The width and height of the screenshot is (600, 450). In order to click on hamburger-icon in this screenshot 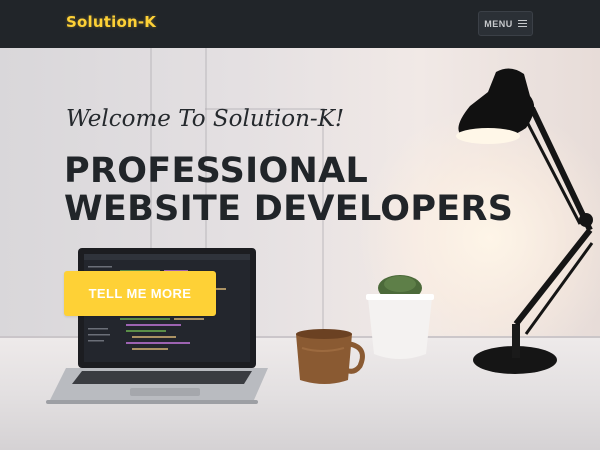, I will do `click(522, 23)`.